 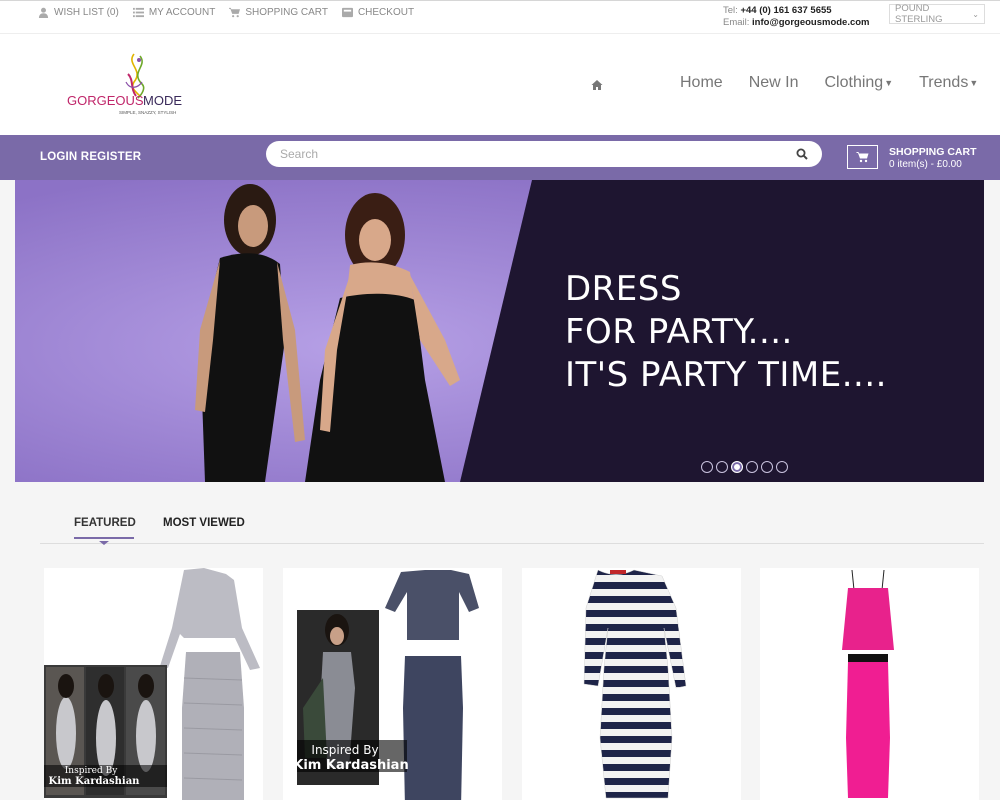 I want to click on list-icon, so click(x=138, y=12).